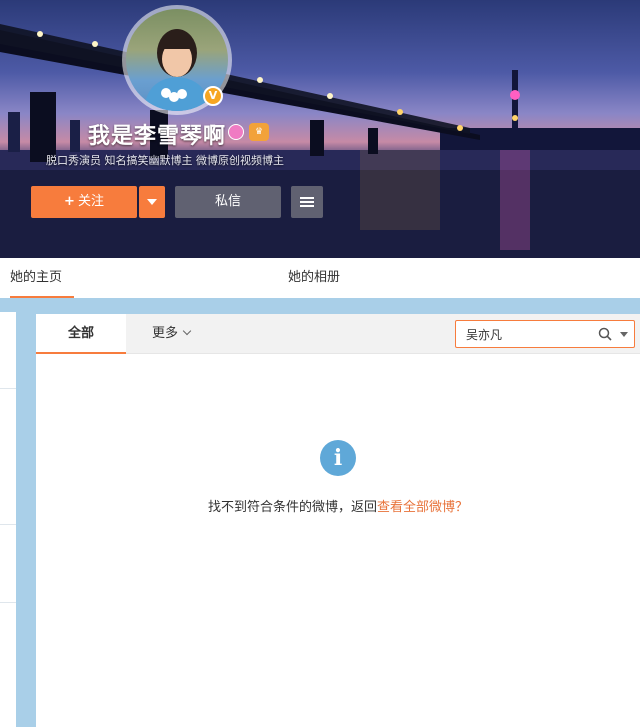 Image resolution: width=640 pixels, height=727 pixels. I want to click on chevron-down-icon, so click(187, 331).